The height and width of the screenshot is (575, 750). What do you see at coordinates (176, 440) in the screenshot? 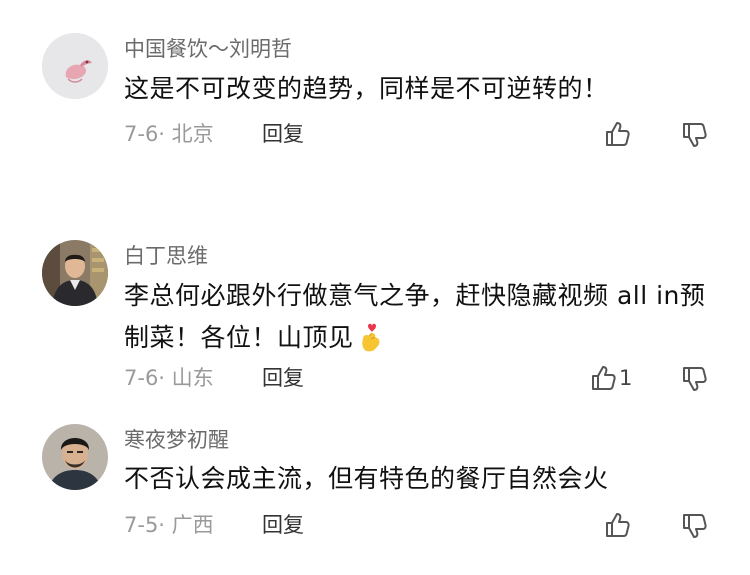
I see `comment-username: 寒夜梦初醒` at bounding box center [176, 440].